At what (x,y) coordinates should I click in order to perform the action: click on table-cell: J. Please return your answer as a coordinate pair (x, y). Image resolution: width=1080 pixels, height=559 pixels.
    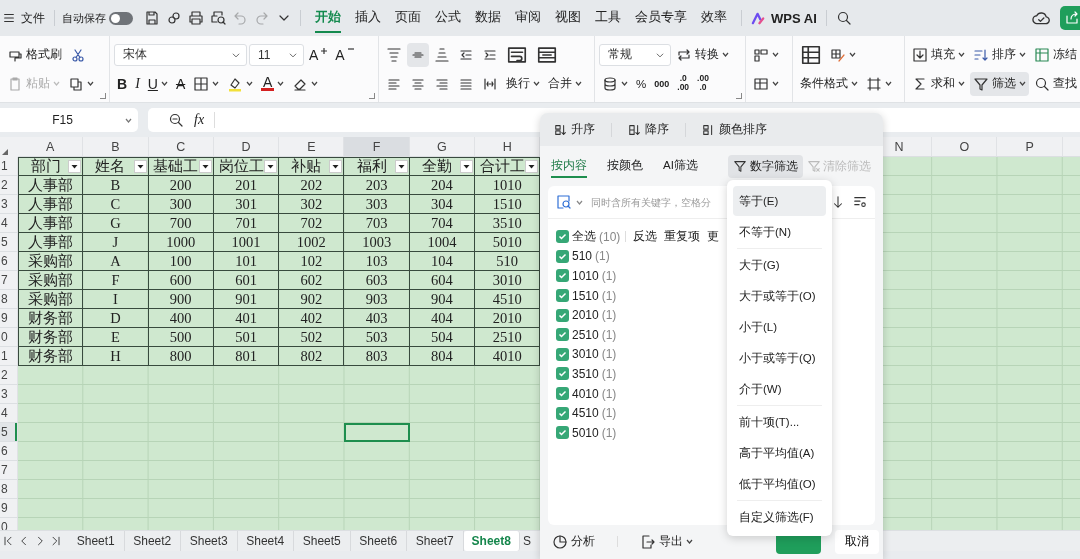
    Looking at the image, I should click on (116, 242).